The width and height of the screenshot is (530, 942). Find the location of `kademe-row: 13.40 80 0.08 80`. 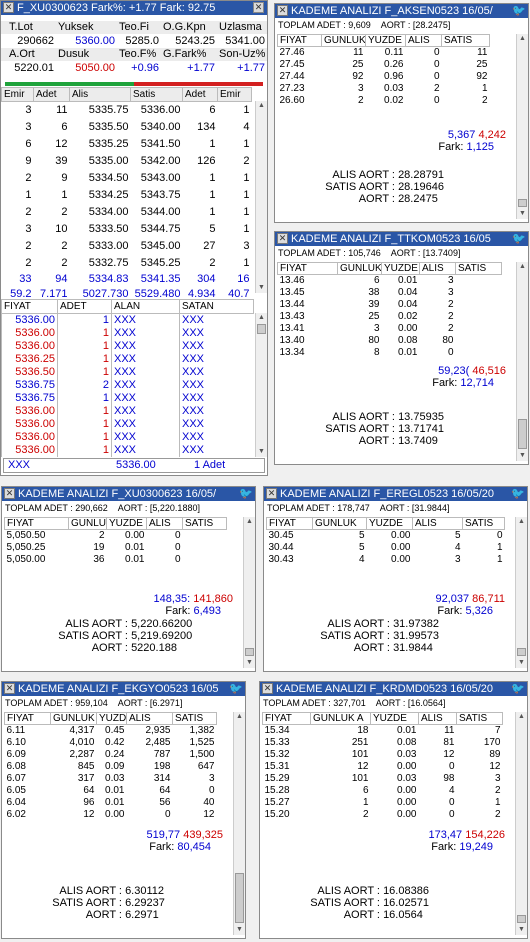

kademe-row: 13.40 80 0.08 80 is located at coordinates (390, 341).